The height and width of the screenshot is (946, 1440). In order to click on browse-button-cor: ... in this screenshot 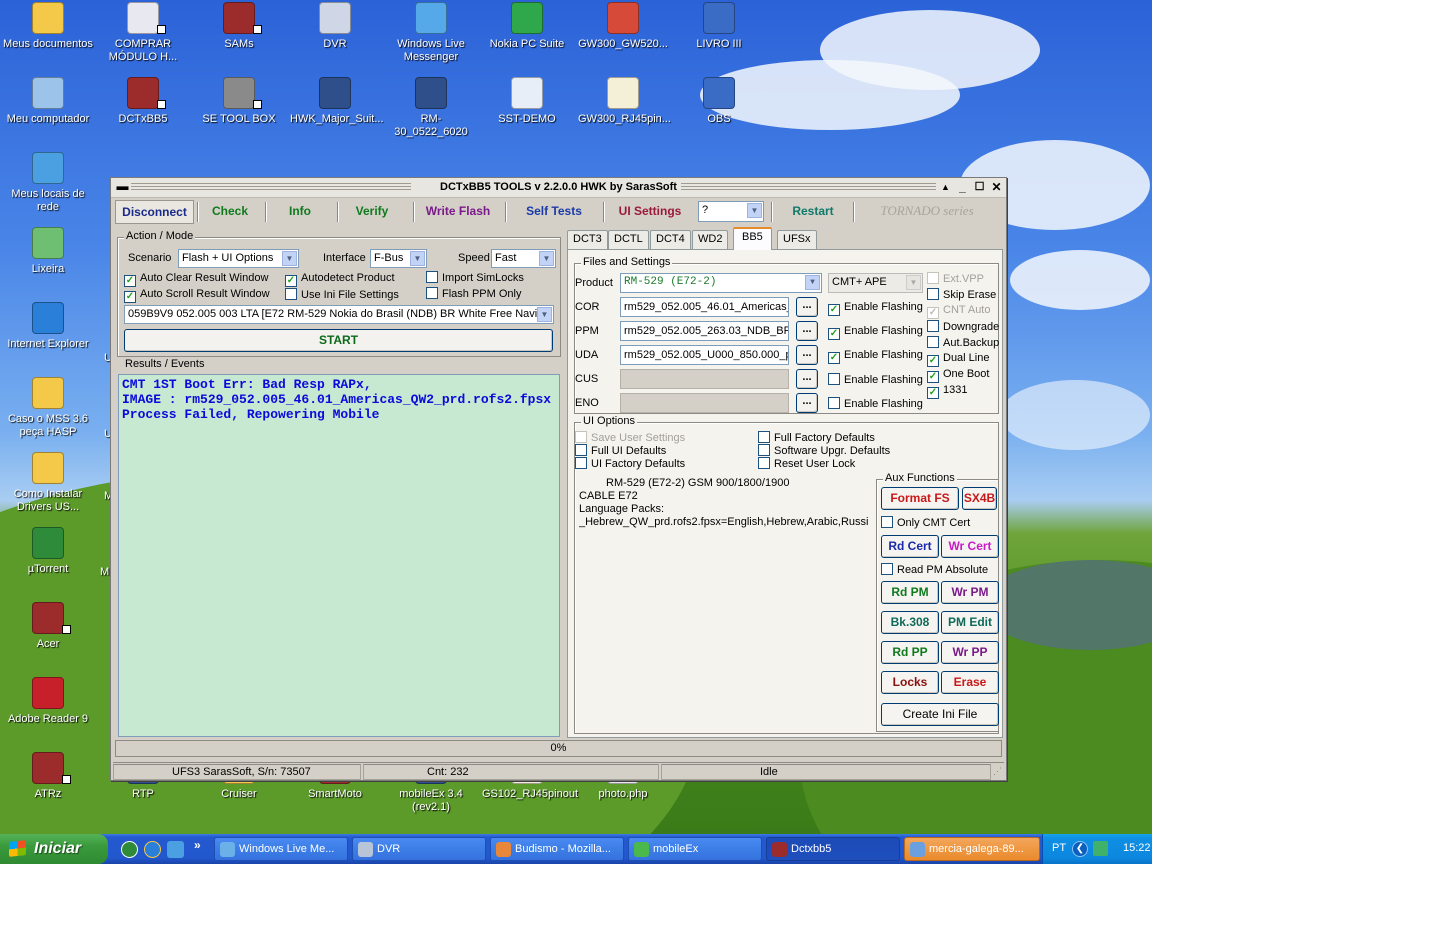, I will do `click(807, 307)`.